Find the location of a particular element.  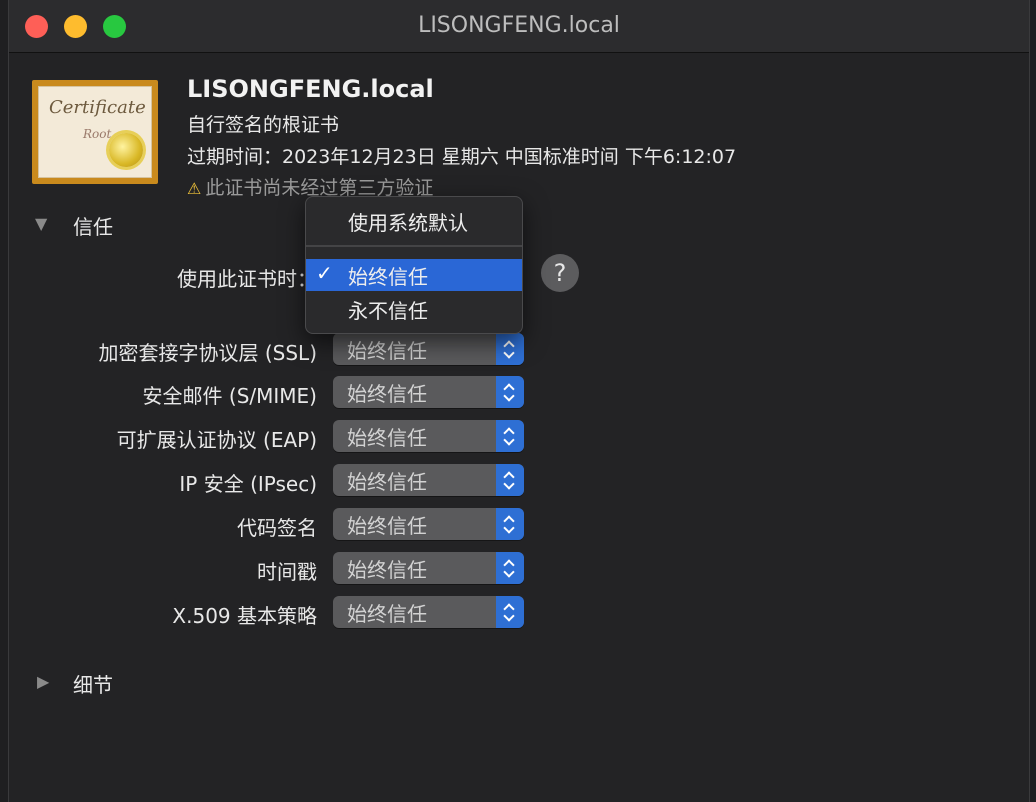

certificate-expiry: 过期时间：2023年12月23日 星期六 中国标准时间 下午6:12:07 is located at coordinates (462, 157).